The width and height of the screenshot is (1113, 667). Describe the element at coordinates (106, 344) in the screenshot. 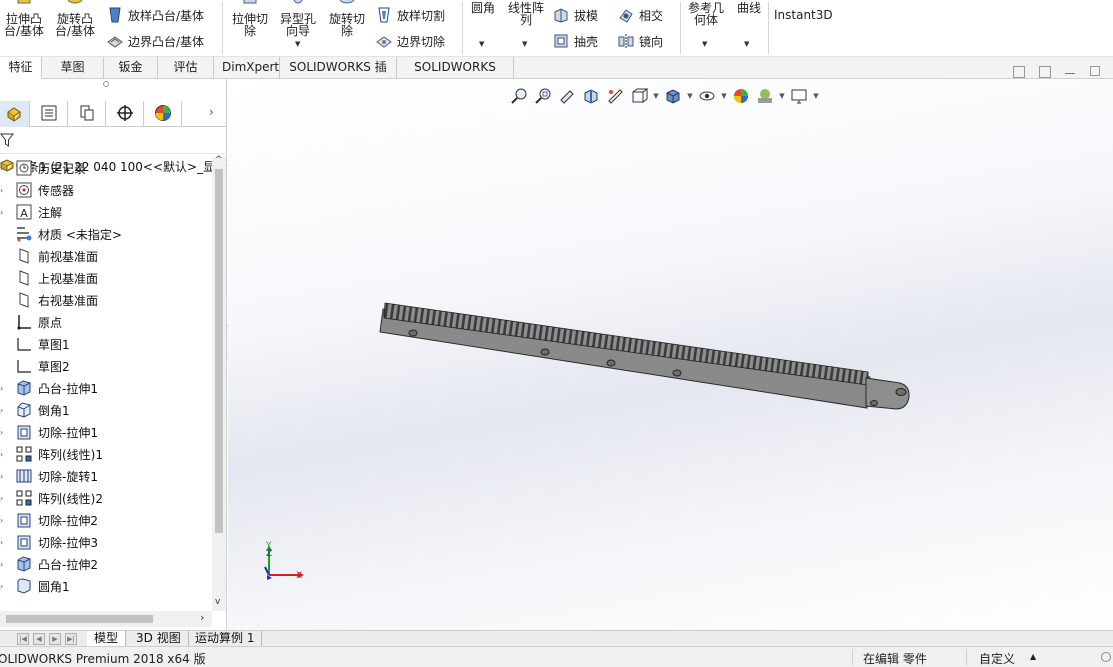

I see `tree-item: 草图1` at that location.